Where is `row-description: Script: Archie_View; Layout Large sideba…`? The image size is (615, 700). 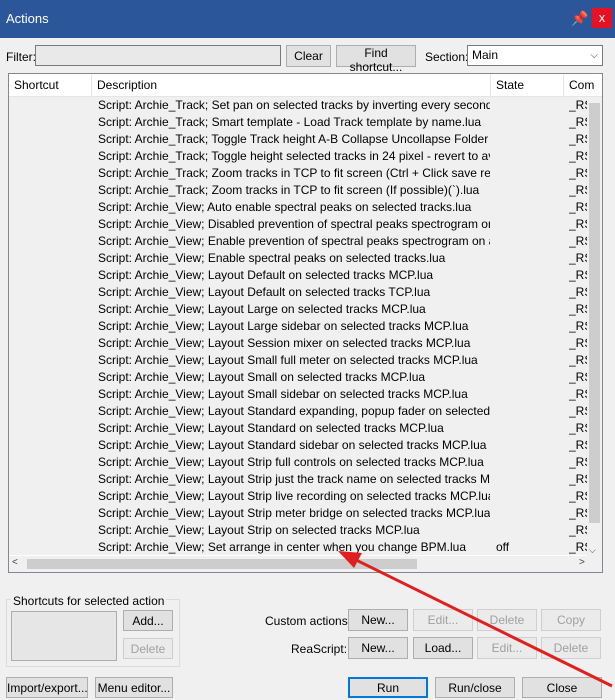 row-description: Script: Archie_View; Layout Large sideba… is located at coordinates (283, 326).